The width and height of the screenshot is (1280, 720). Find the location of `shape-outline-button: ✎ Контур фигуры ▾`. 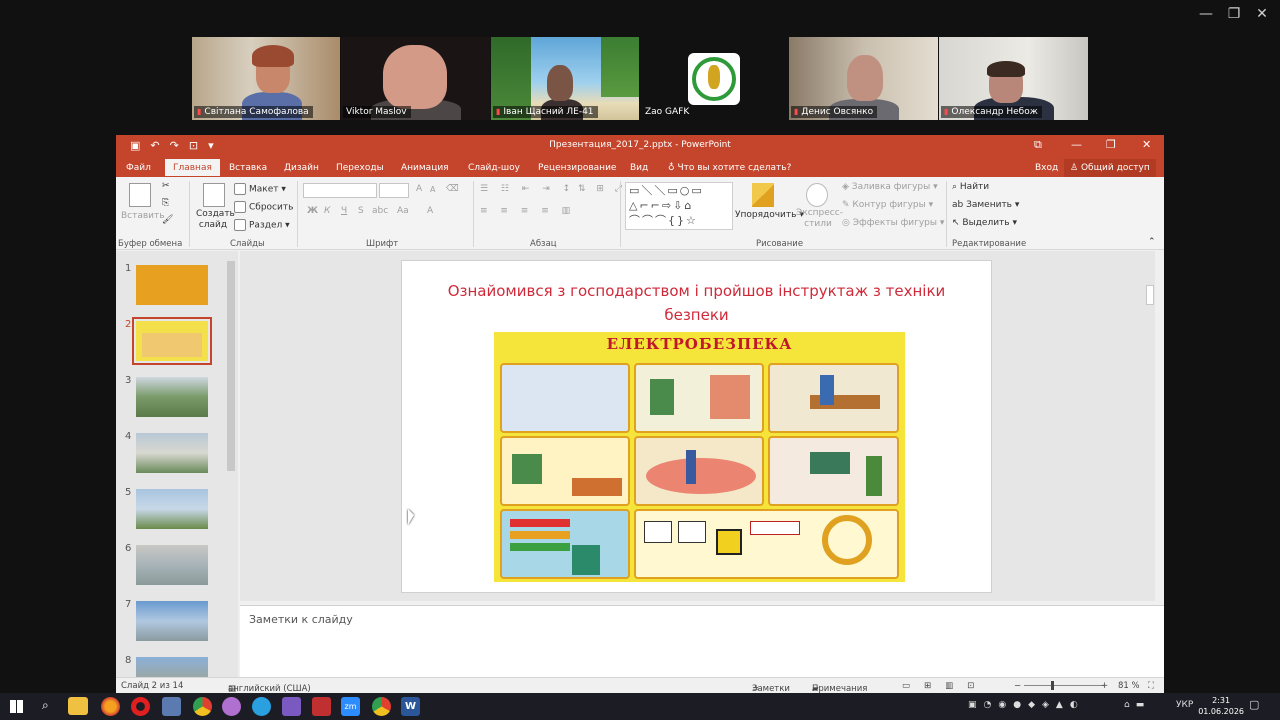

shape-outline-button: ✎ Контур фигуры ▾ is located at coordinates (887, 205).